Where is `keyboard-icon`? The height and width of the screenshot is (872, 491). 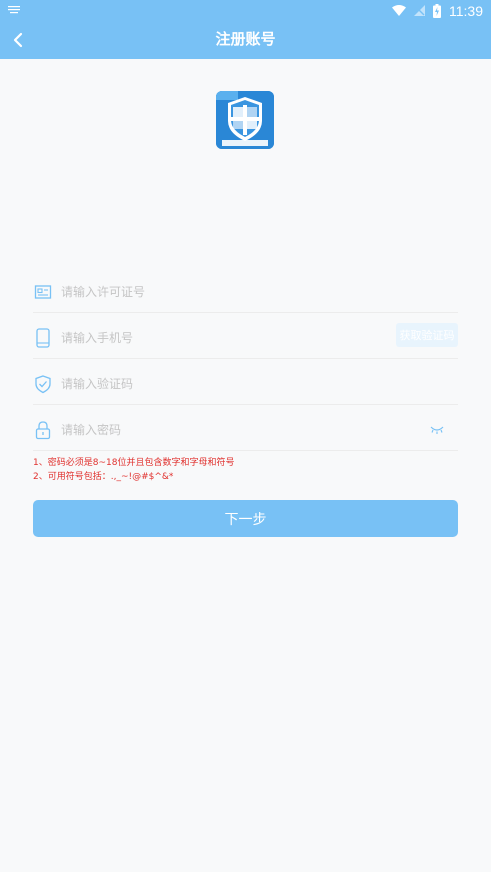
keyboard-icon is located at coordinates (14, 10).